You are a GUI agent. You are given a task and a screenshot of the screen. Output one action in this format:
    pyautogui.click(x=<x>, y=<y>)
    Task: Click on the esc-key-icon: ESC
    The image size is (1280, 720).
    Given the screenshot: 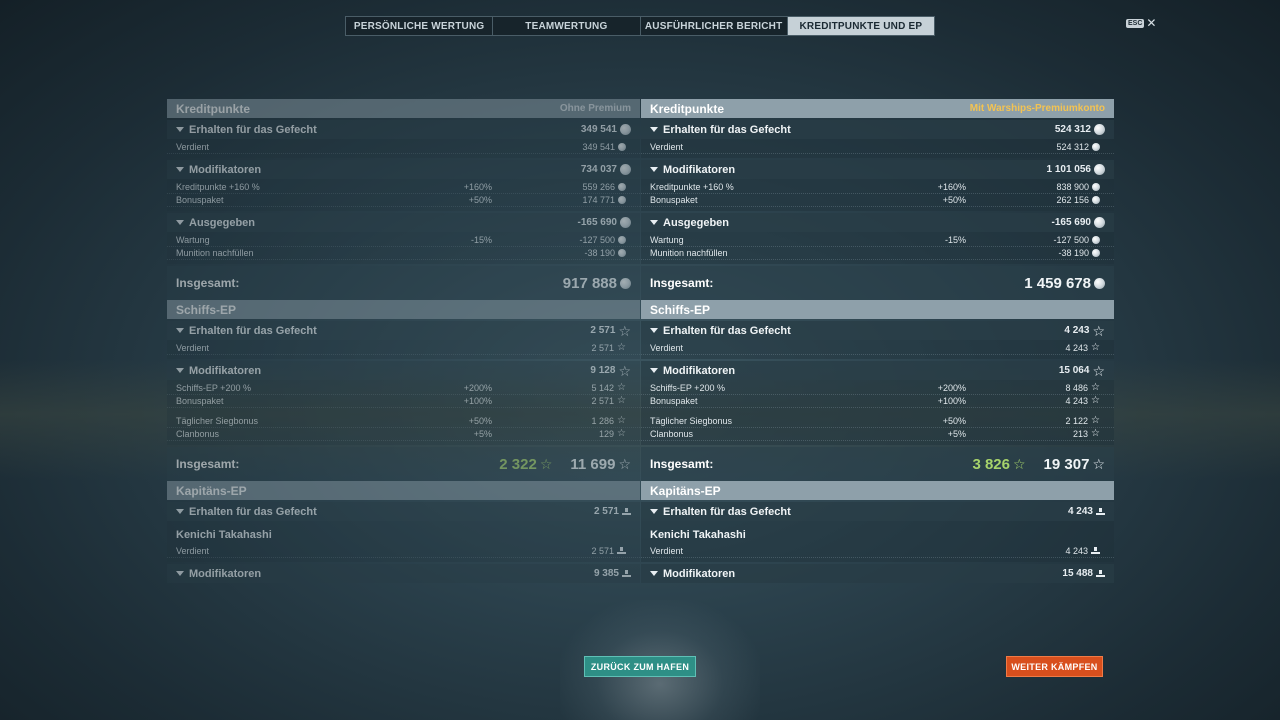 What is the action you would take?
    pyautogui.click(x=1135, y=23)
    